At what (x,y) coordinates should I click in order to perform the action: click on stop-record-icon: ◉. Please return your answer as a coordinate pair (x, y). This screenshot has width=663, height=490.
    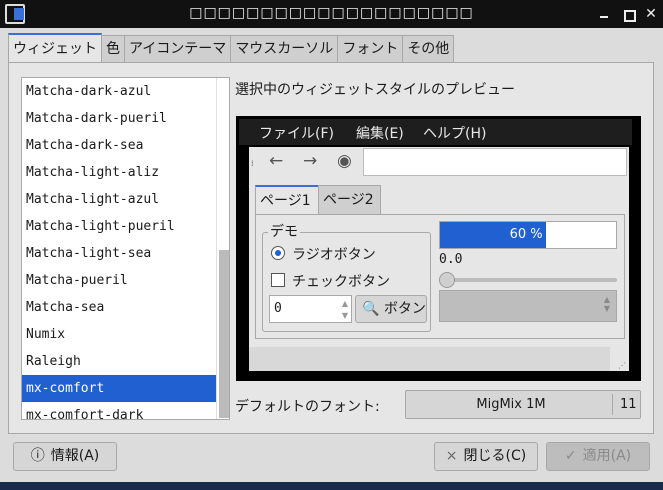
    Looking at the image, I should click on (344, 161).